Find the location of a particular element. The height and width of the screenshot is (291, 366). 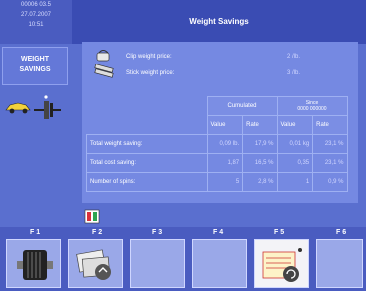

mode-indicator: WEIGHT SAVINGS is located at coordinates (35, 66).